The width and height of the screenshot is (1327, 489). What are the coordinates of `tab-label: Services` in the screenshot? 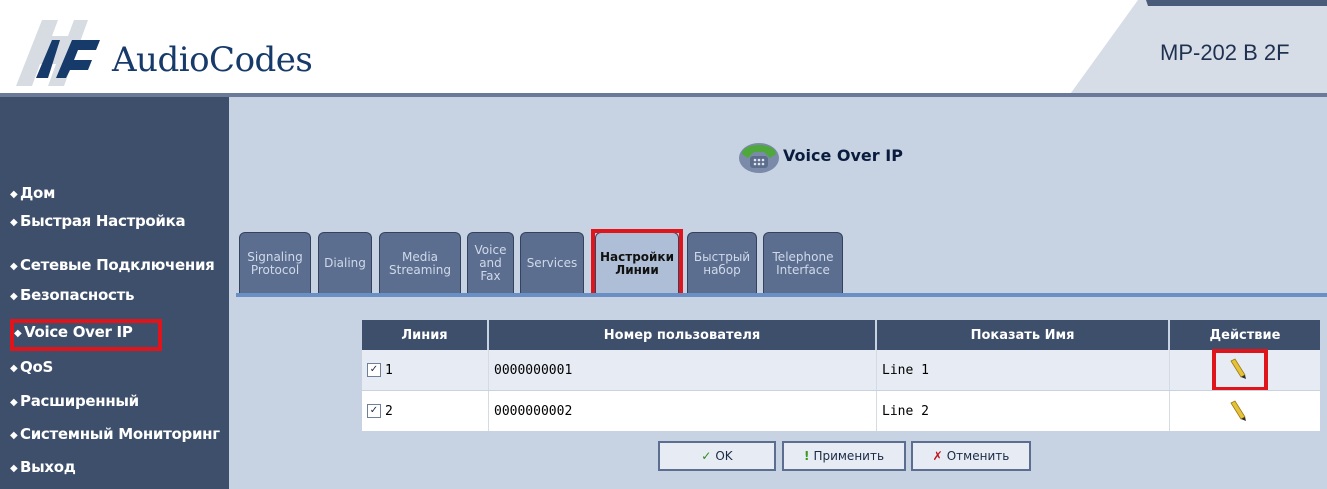 It's located at (552, 263).